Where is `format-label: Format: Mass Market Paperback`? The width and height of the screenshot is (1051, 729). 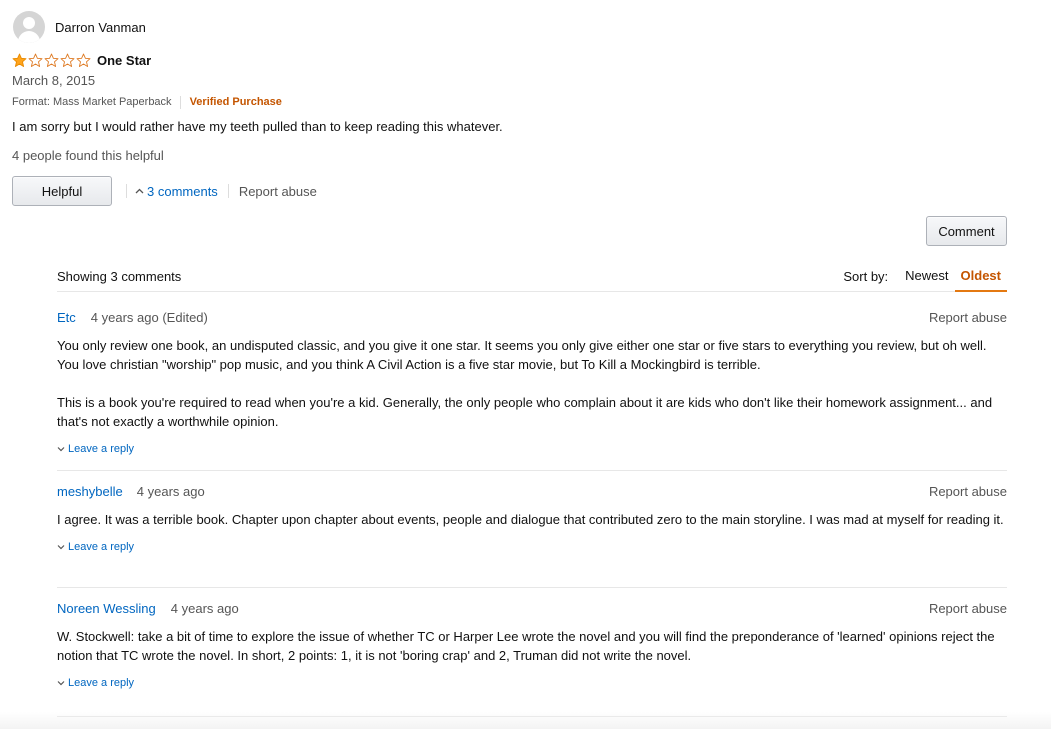
format-label: Format: Mass Market Paperback is located at coordinates (92, 102).